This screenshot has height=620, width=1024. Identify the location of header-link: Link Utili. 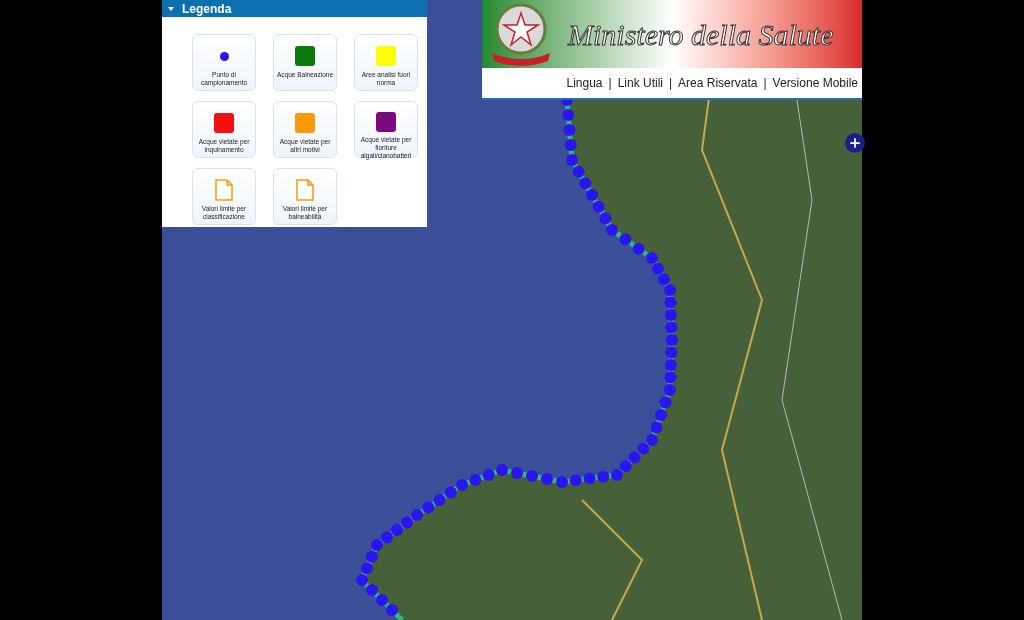
(640, 83).